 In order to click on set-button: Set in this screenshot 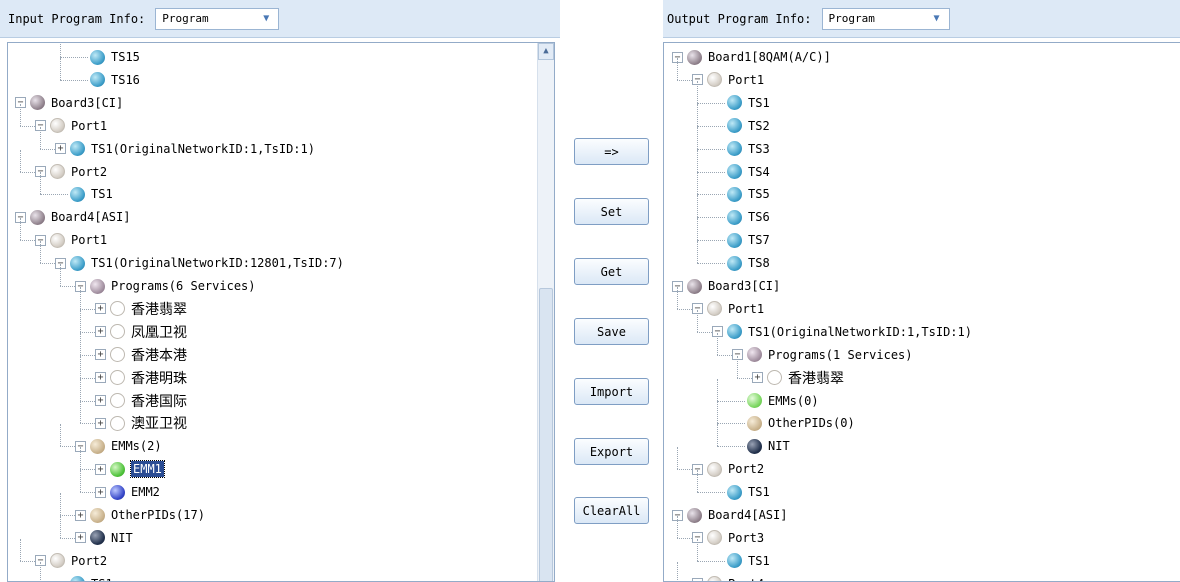, I will do `click(611, 211)`.